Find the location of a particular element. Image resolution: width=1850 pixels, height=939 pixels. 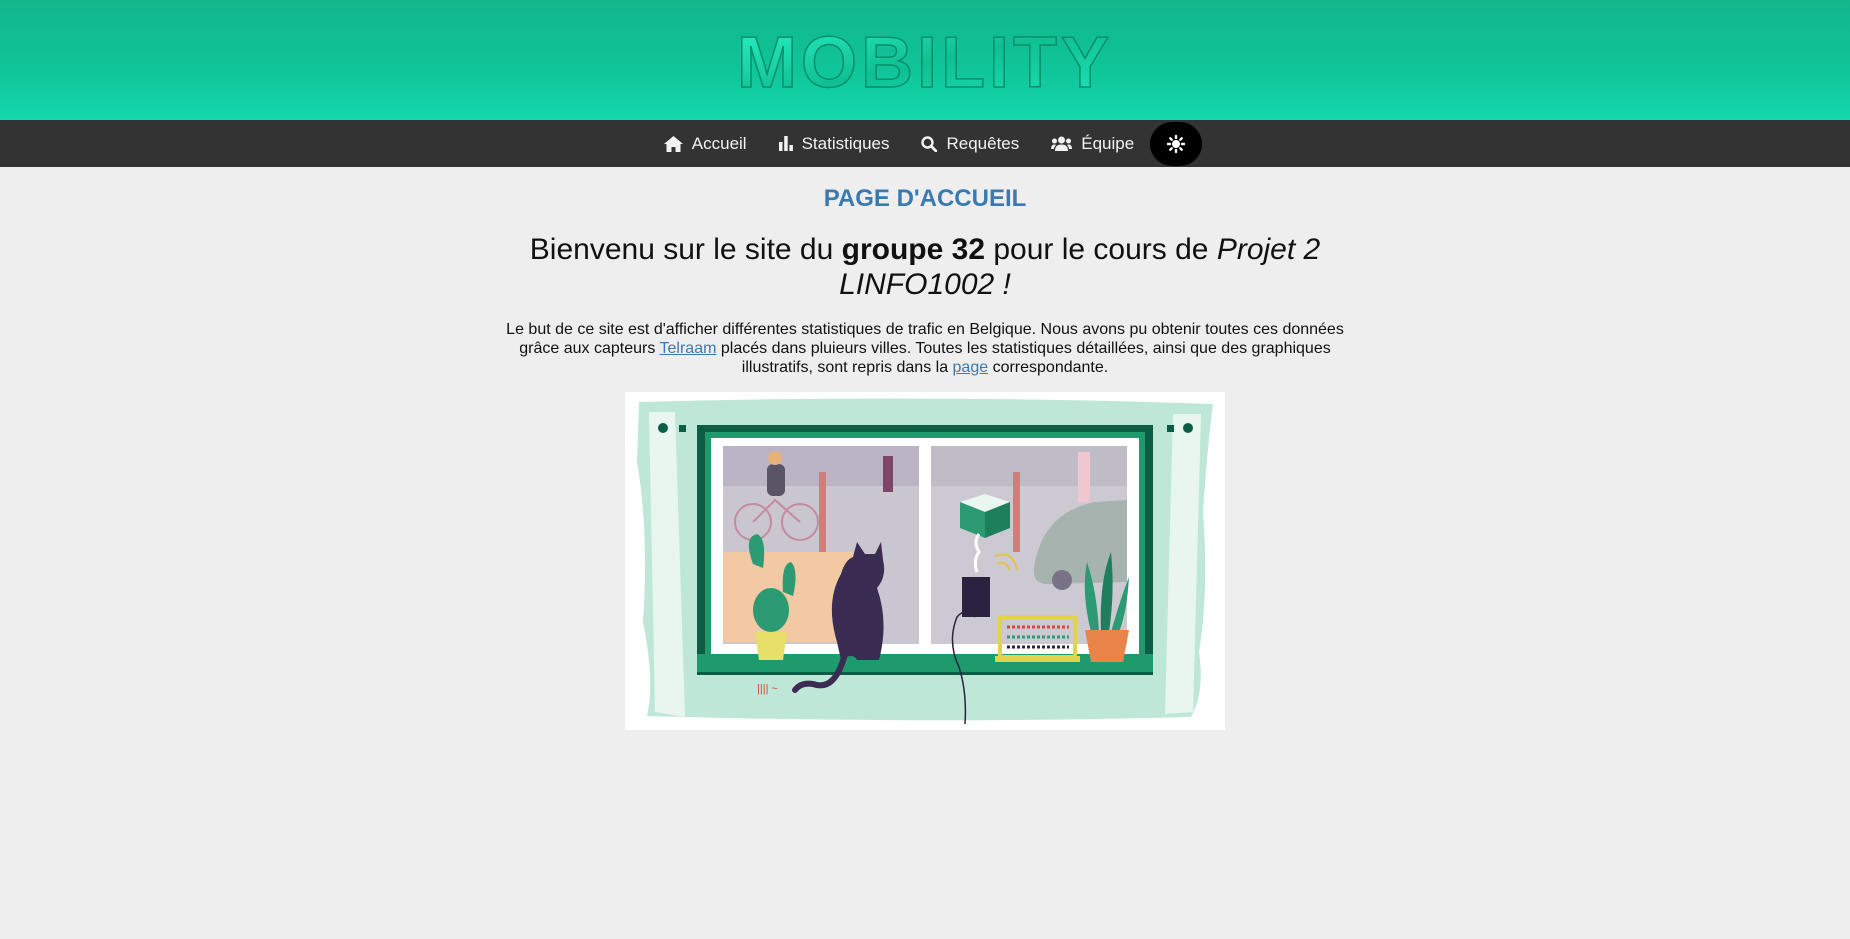

window-illustration: |||| ~ is located at coordinates (925, 561).